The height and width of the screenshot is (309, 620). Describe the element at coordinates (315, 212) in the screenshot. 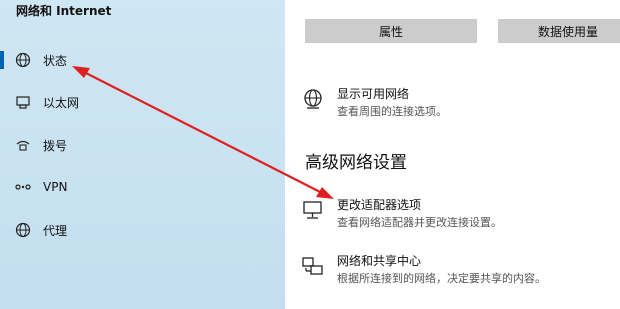

I see `network-adapter-icon` at that location.